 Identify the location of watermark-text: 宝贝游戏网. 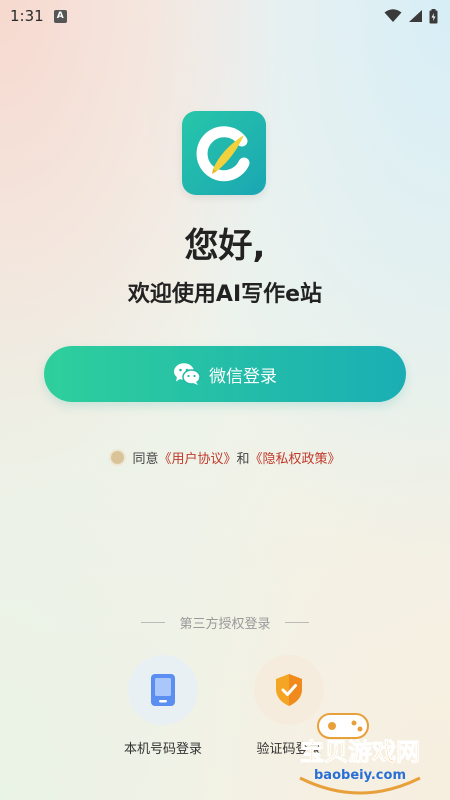
(360, 752).